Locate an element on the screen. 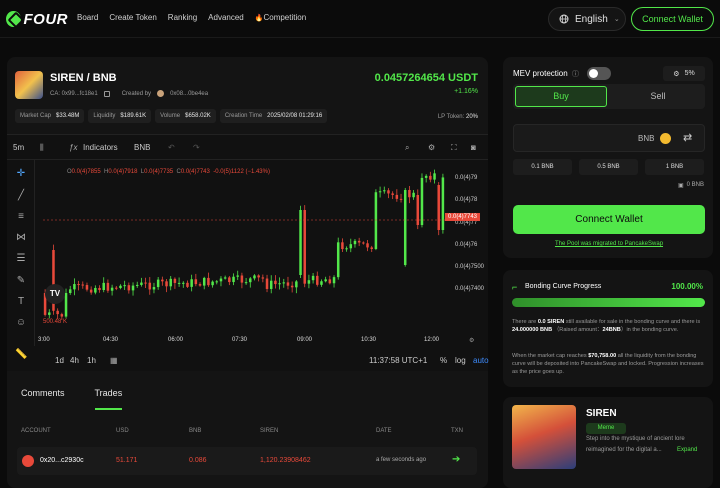 Image resolution: width=720 pixels, height=488 pixels. migration-link: The Pool was migrated to PancakeSwap is located at coordinates (609, 244).